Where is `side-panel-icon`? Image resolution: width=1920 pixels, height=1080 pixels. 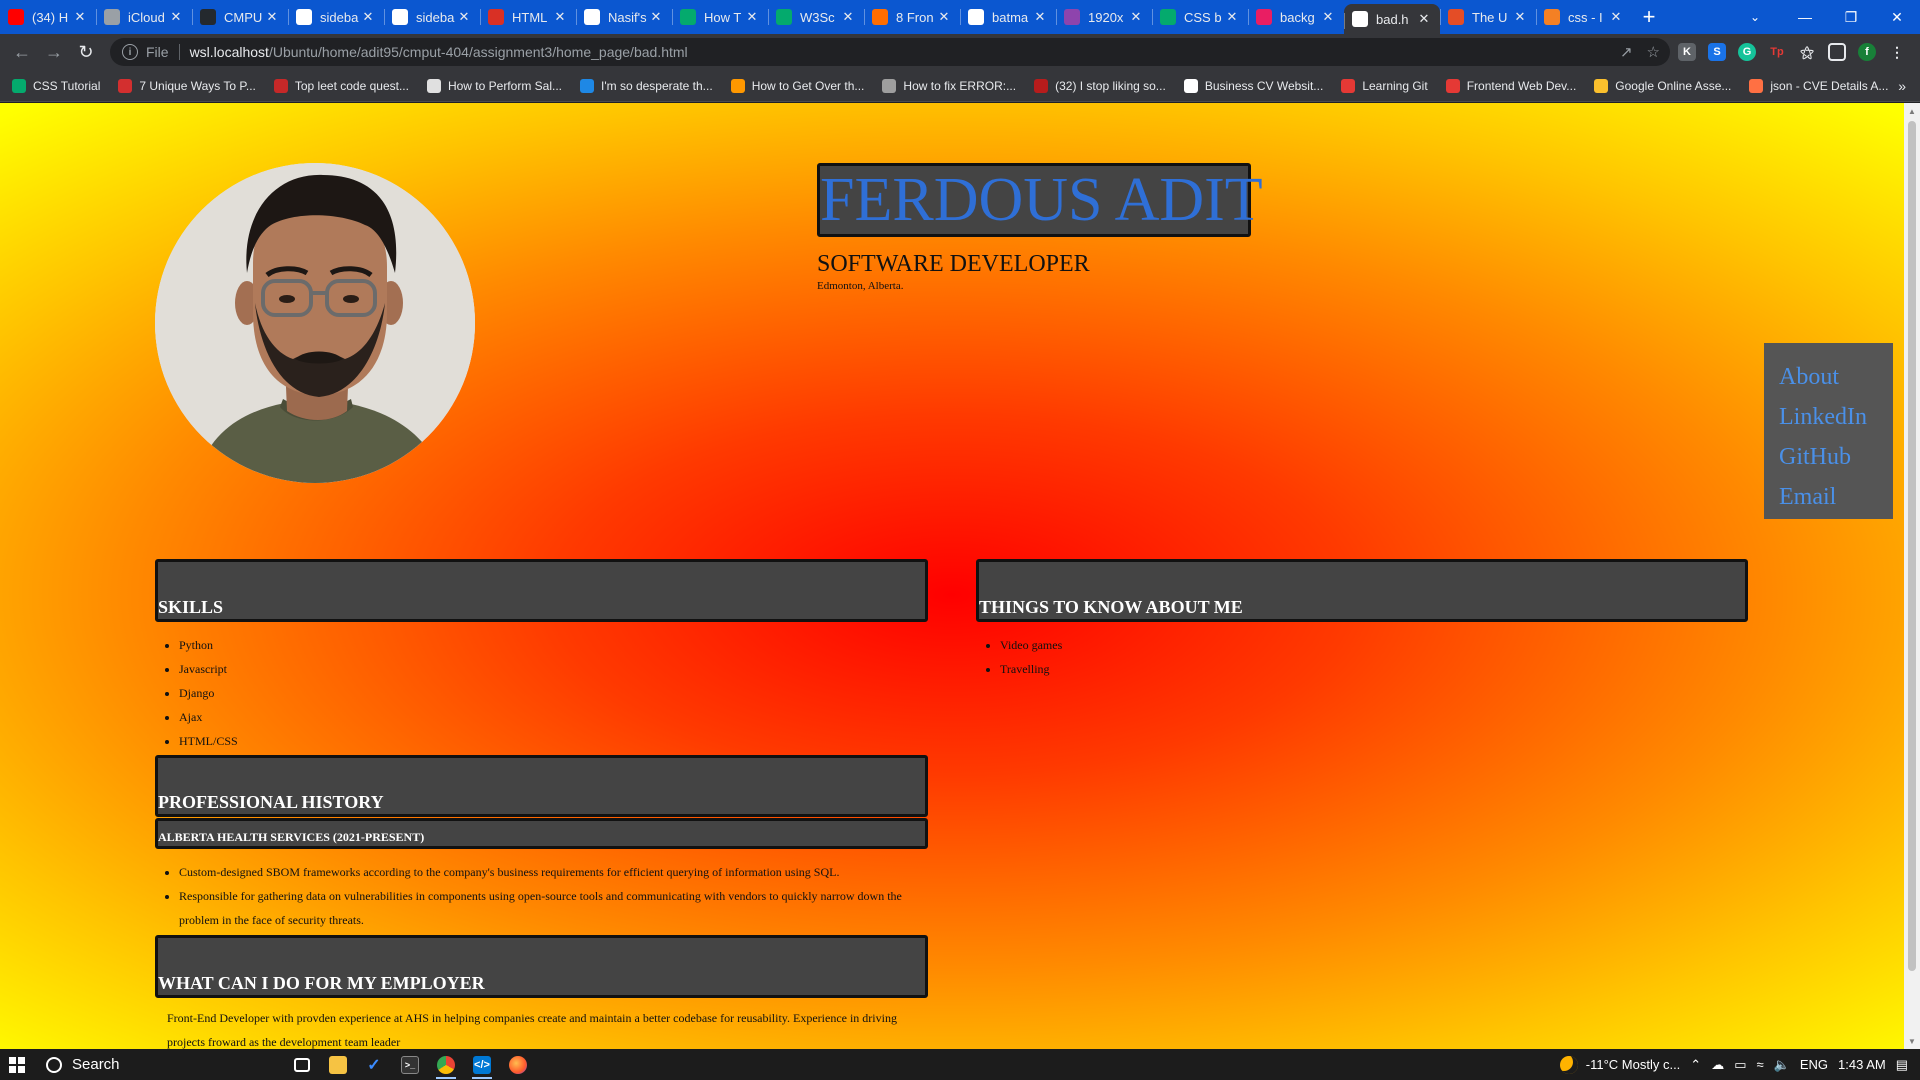
side-panel-icon is located at coordinates (1837, 52).